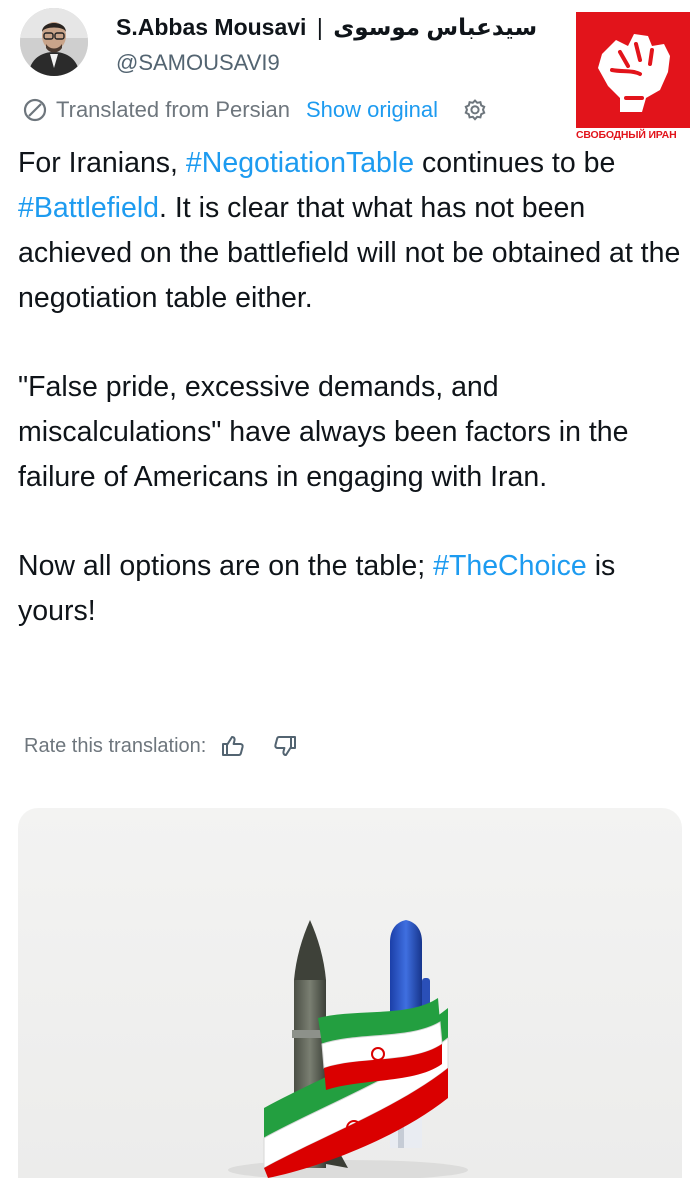 Image resolution: width=700 pixels, height=1200 pixels. Describe the element at coordinates (326, 27) in the screenshot. I see `display-name-line: S.Abbas Mousavi | سیدعباس موسوی` at that location.